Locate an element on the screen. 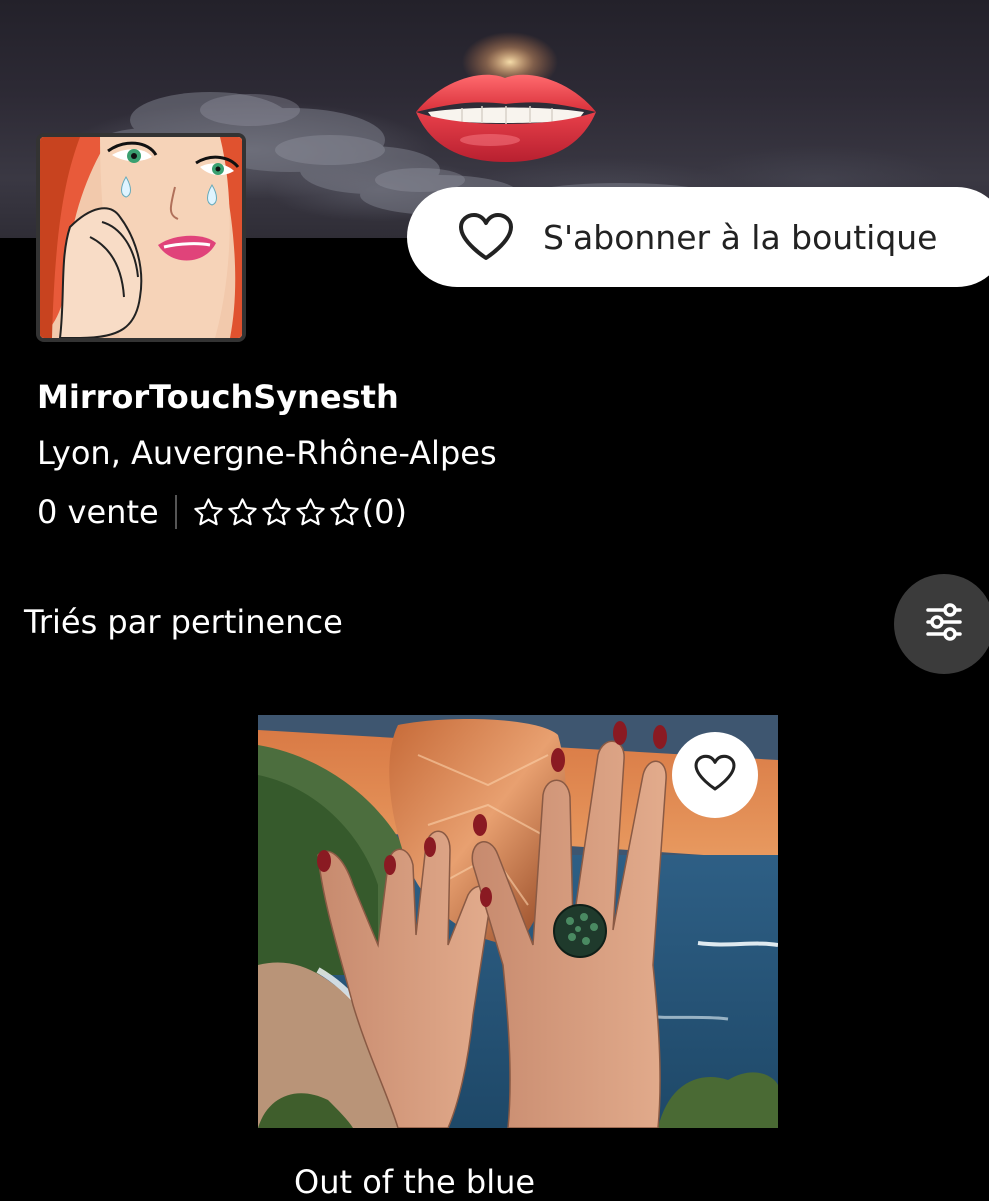  follow-shop-label: S'abonner à la boutique is located at coordinates (740, 237).